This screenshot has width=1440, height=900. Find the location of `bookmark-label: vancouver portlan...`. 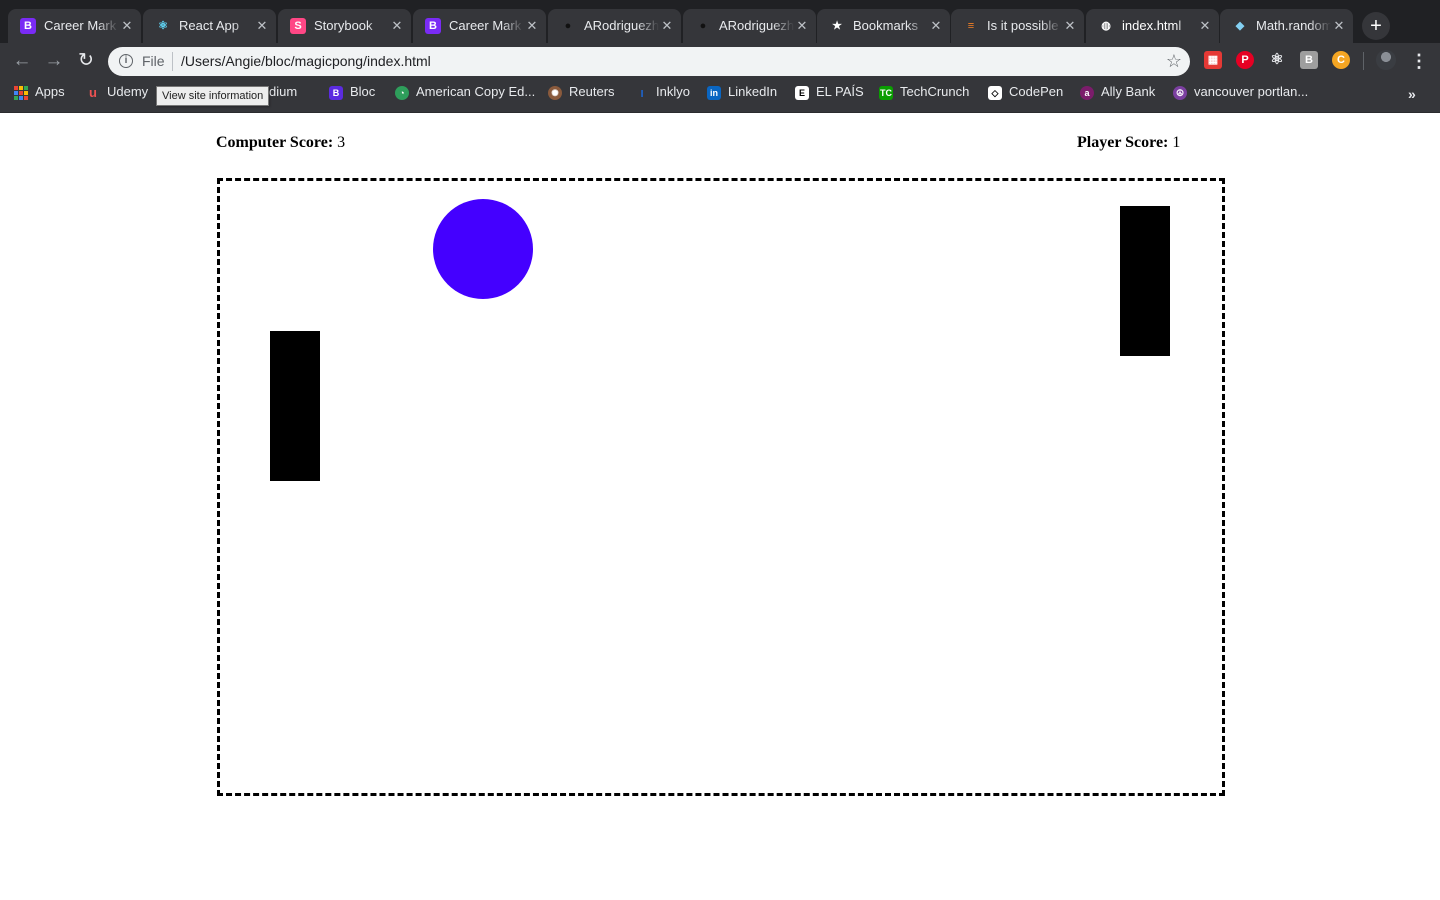

bookmark-label: vancouver portlan... is located at coordinates (1251, 91).